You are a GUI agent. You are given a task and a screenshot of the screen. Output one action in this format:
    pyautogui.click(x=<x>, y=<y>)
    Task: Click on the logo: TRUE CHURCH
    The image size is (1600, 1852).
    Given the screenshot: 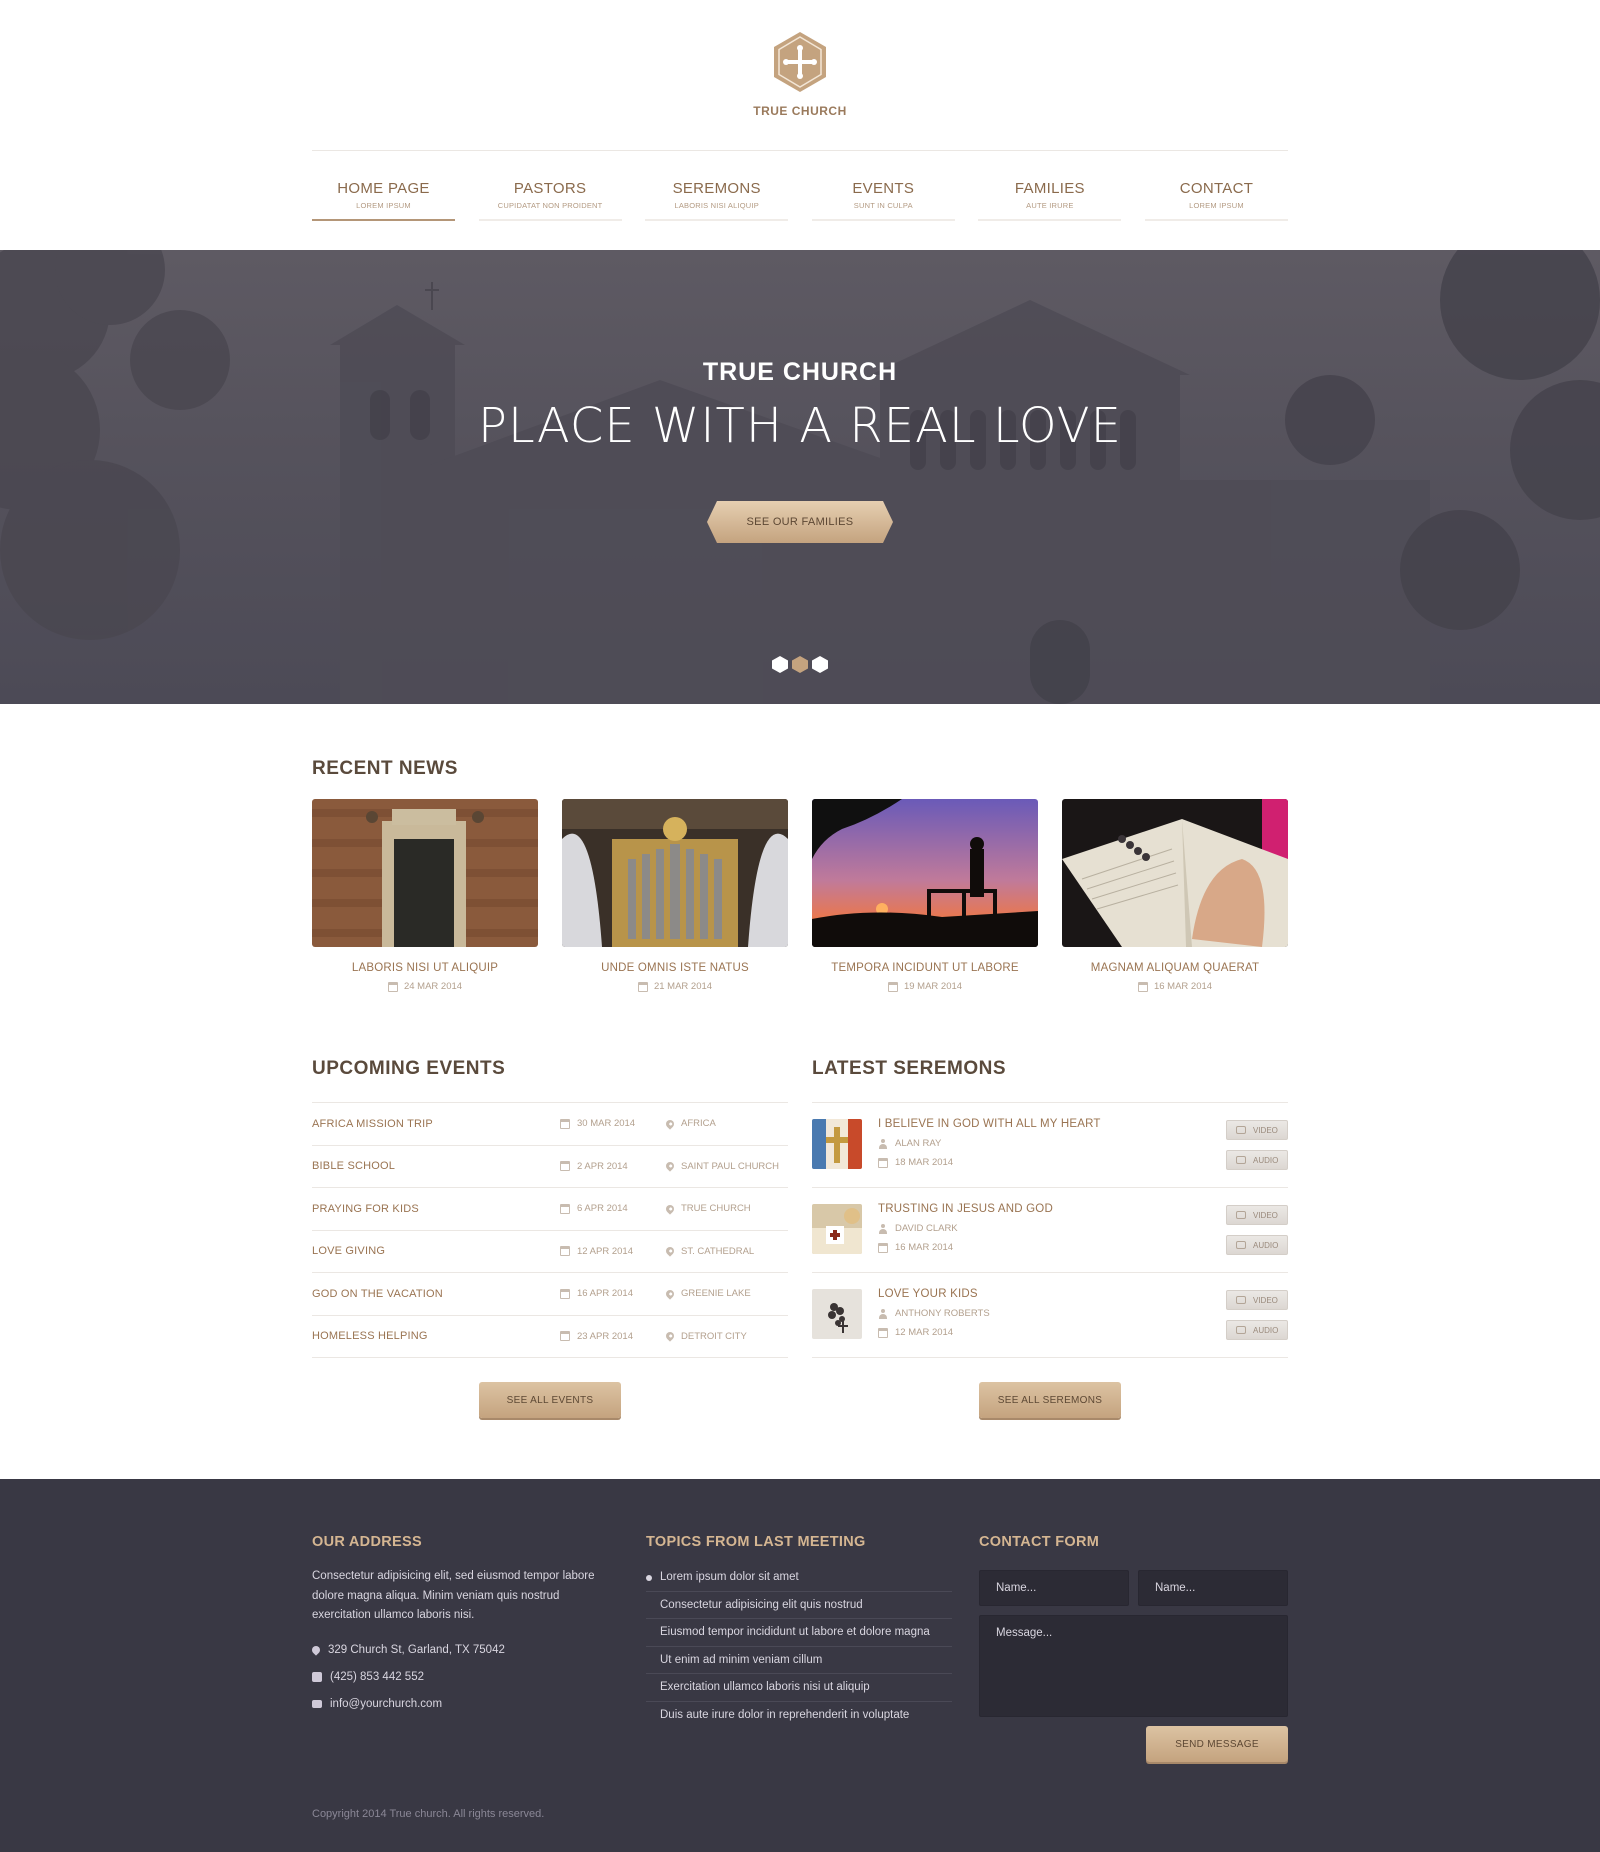 What is the action you would take?
    pyautogui.click(x=800, y=74)
    